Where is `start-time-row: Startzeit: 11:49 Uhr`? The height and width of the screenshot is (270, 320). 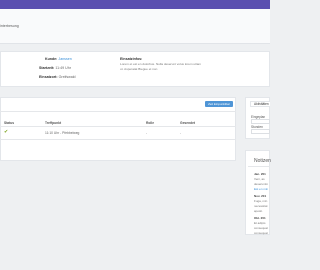
start-time-row: Startzeit: 11:49 Uhr is located at coordinates (55, 68).